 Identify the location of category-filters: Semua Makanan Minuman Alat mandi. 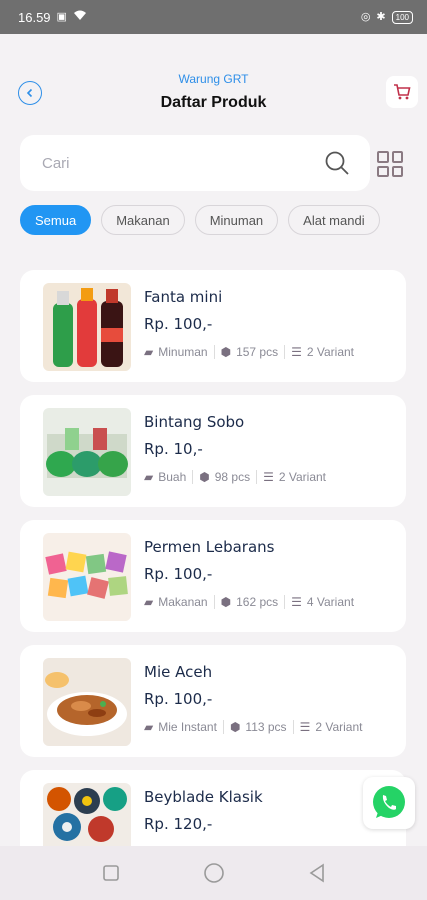
(200, 220).